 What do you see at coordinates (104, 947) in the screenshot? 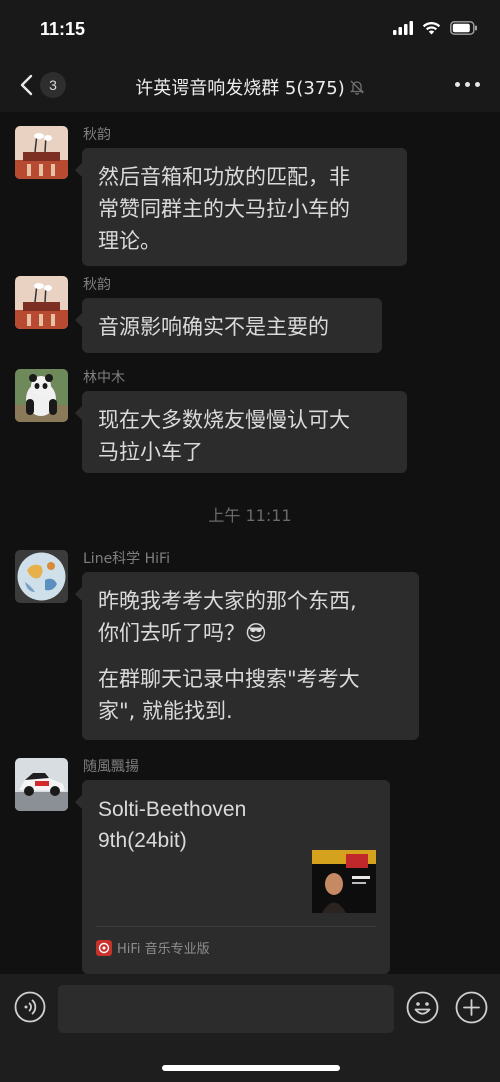
I see `music-app-icon` at bounding box center [104, 947].